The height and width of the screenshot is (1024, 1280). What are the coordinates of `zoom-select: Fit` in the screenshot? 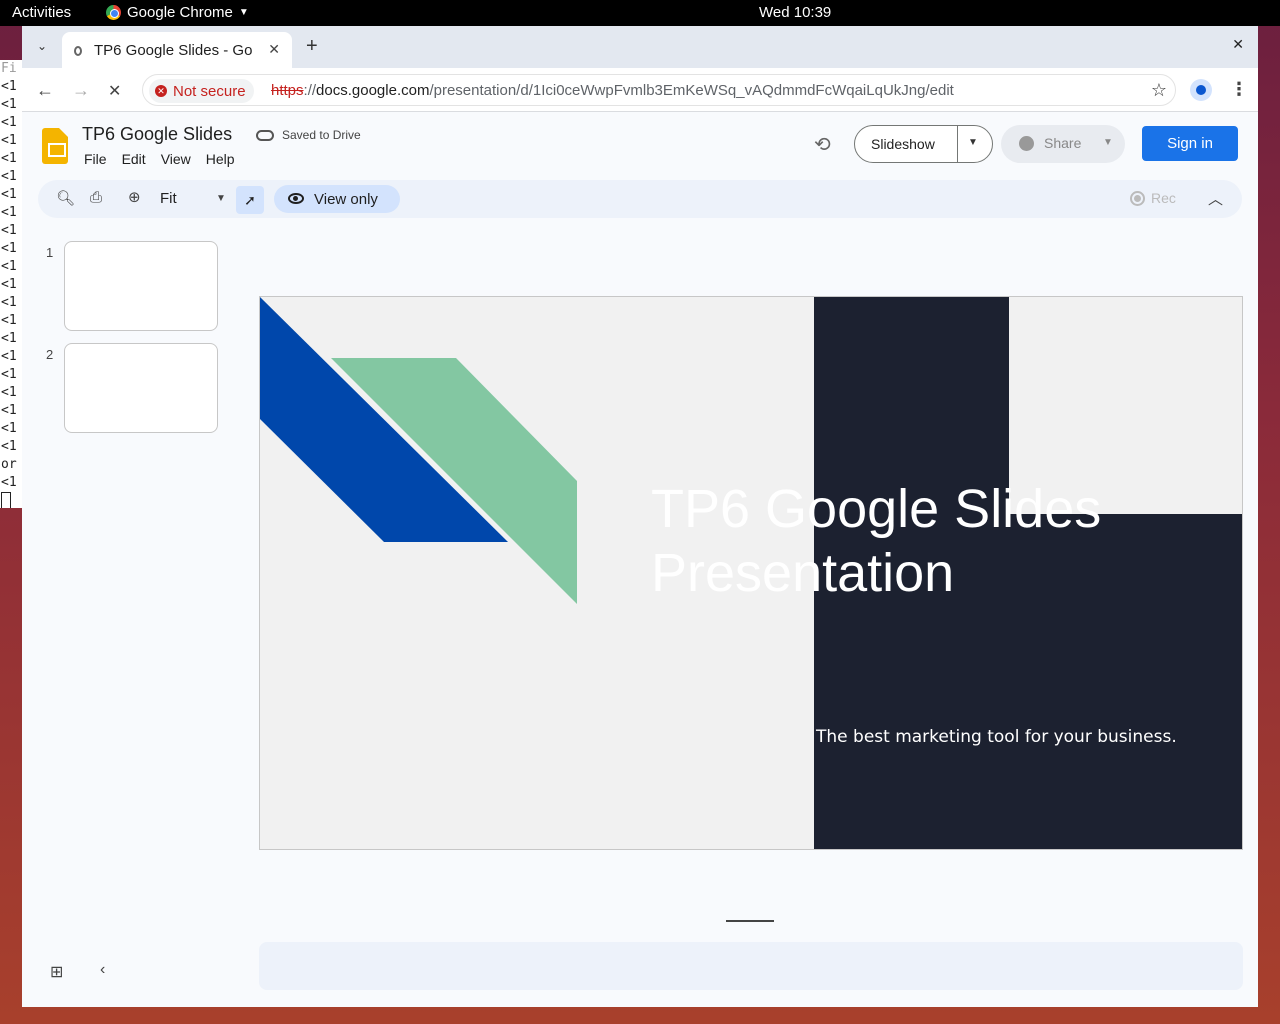 It's located at (168, 198).